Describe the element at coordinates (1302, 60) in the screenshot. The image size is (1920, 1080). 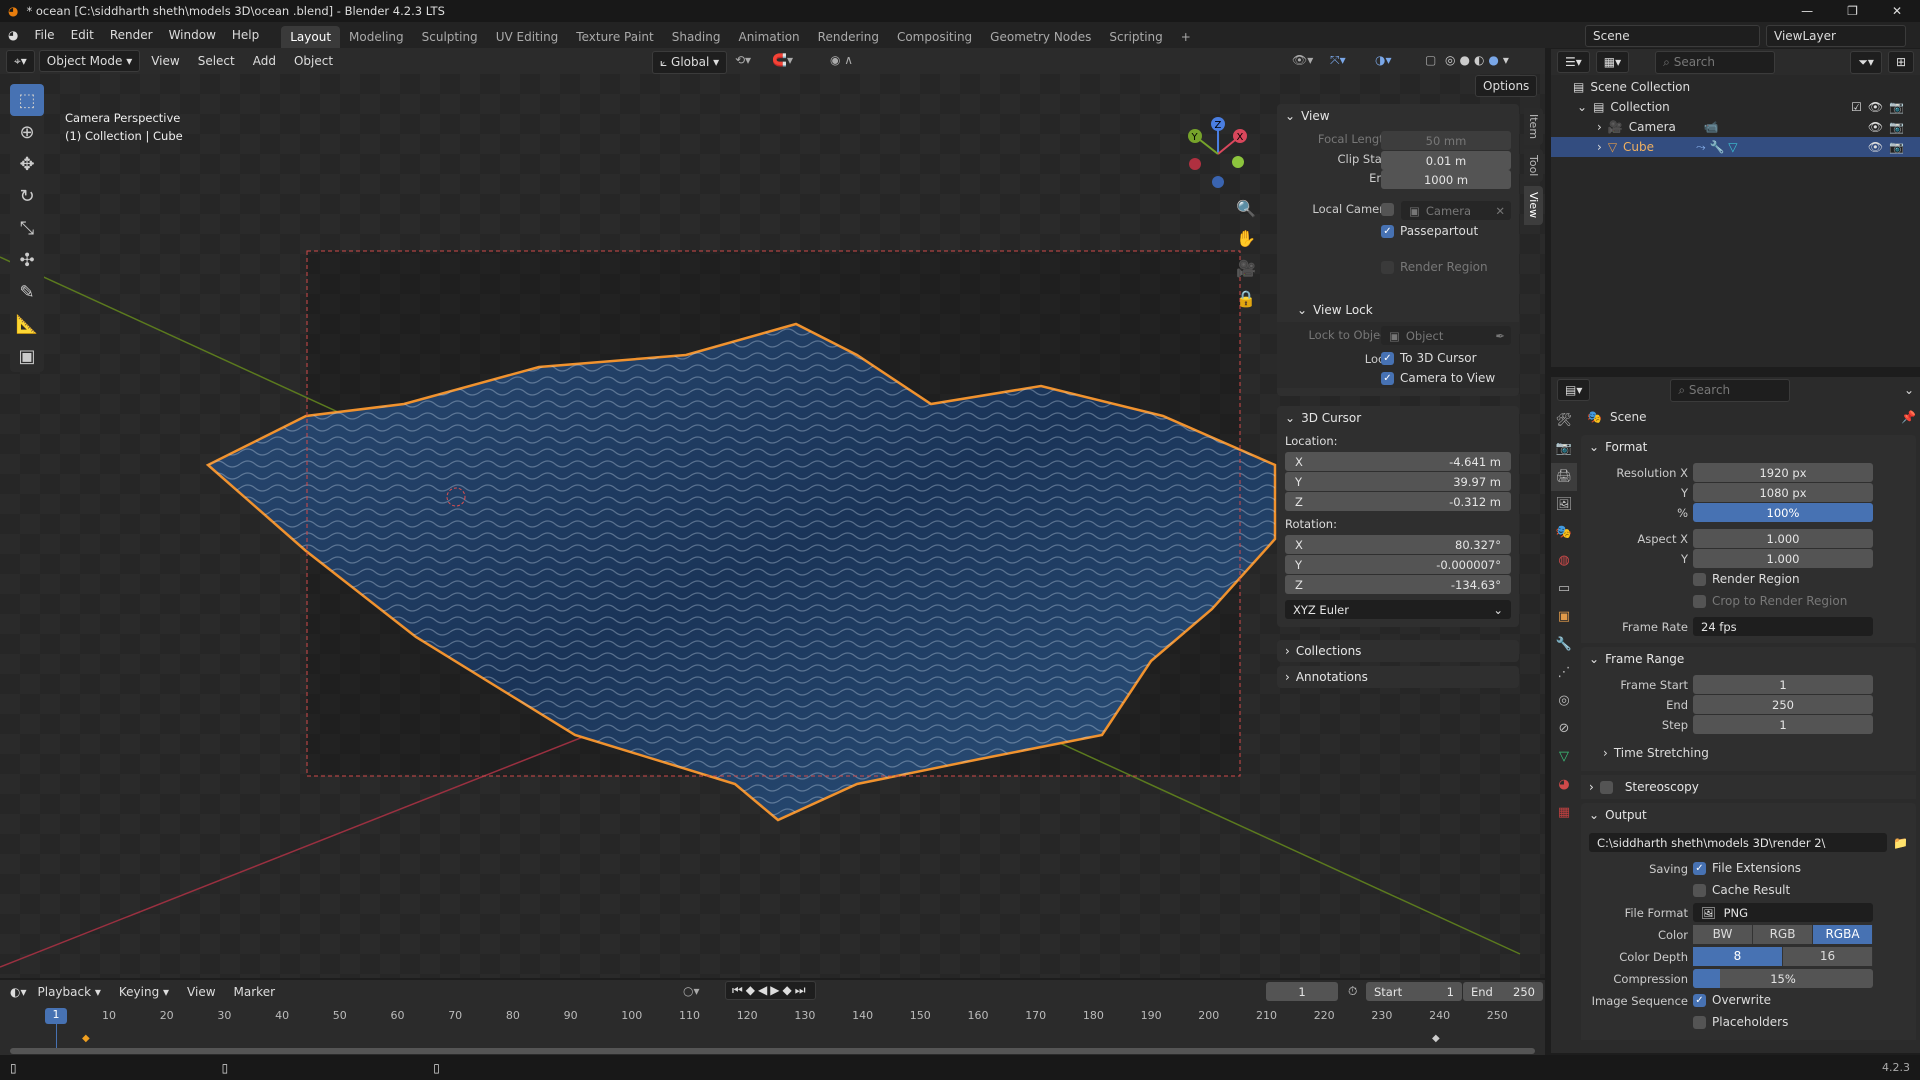
I see `visibility-icon: 👁▾` at that location.